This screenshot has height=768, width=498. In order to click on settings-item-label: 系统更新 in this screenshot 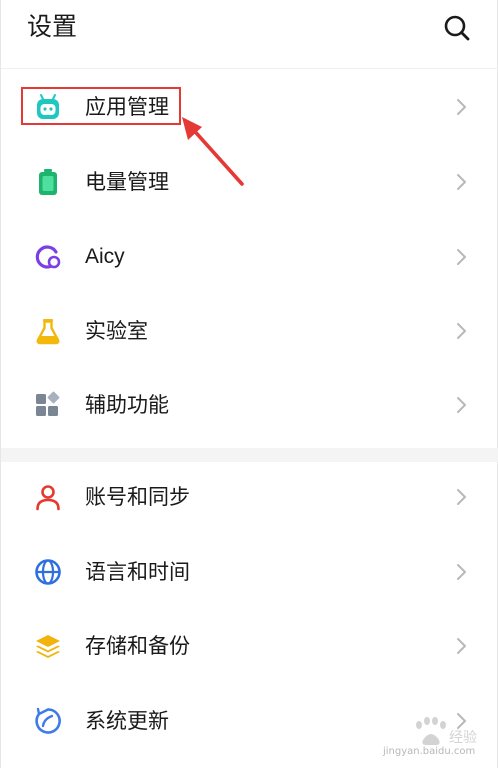, I will do `click(127, 721)`.